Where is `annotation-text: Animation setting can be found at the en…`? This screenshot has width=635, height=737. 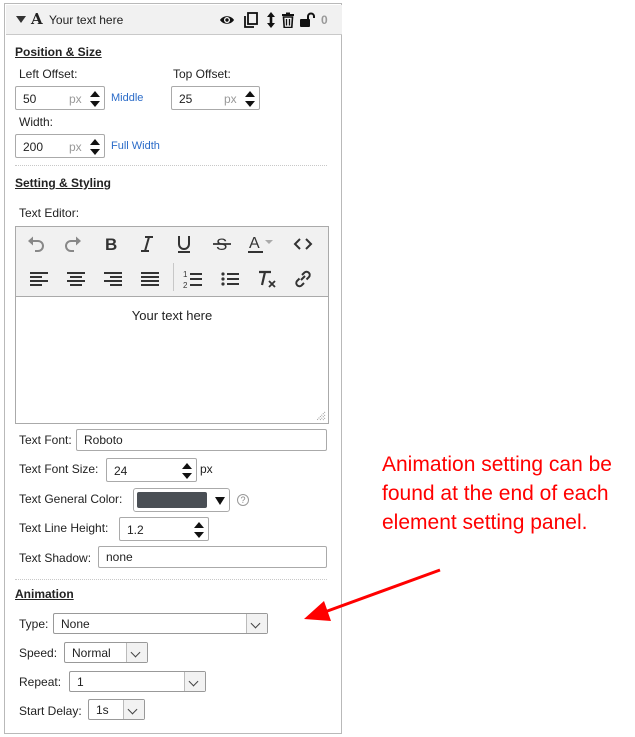
annotation-text: Animation setting can be found at the en… is located at coordinates (497, 493).